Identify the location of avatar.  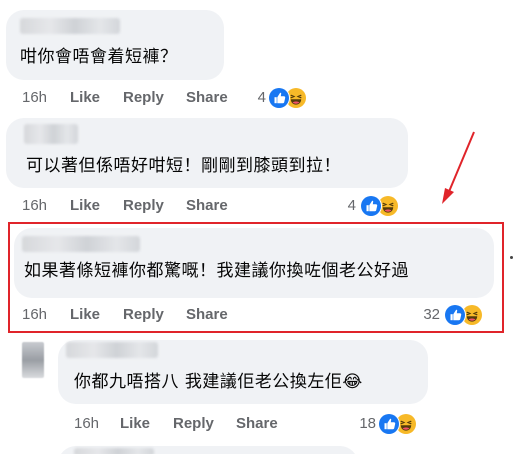
(33, 360).